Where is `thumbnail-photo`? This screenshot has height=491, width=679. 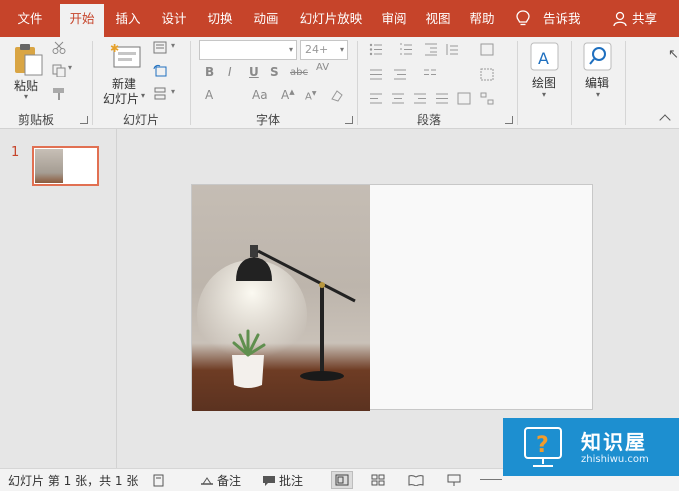
thumbnail-photo is located at coordinates (49, 166).